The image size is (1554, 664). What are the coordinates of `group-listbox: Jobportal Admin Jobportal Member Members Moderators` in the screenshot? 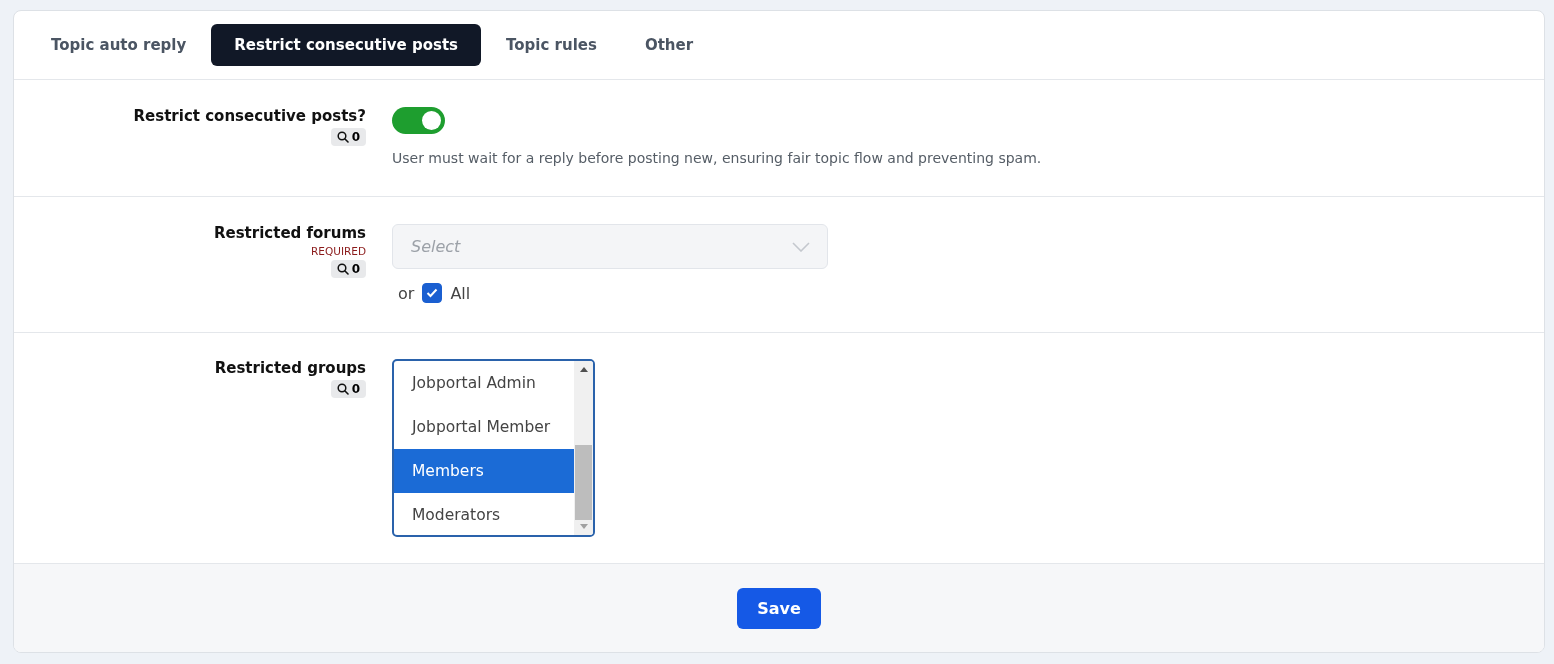 It's located at (493, 448).